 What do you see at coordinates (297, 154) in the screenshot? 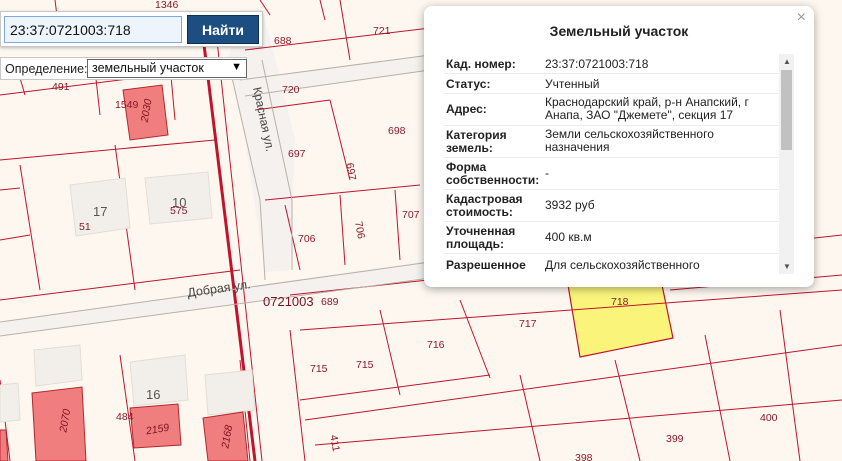
I see `parcel-label: 697` at bounding box center [297, 154].